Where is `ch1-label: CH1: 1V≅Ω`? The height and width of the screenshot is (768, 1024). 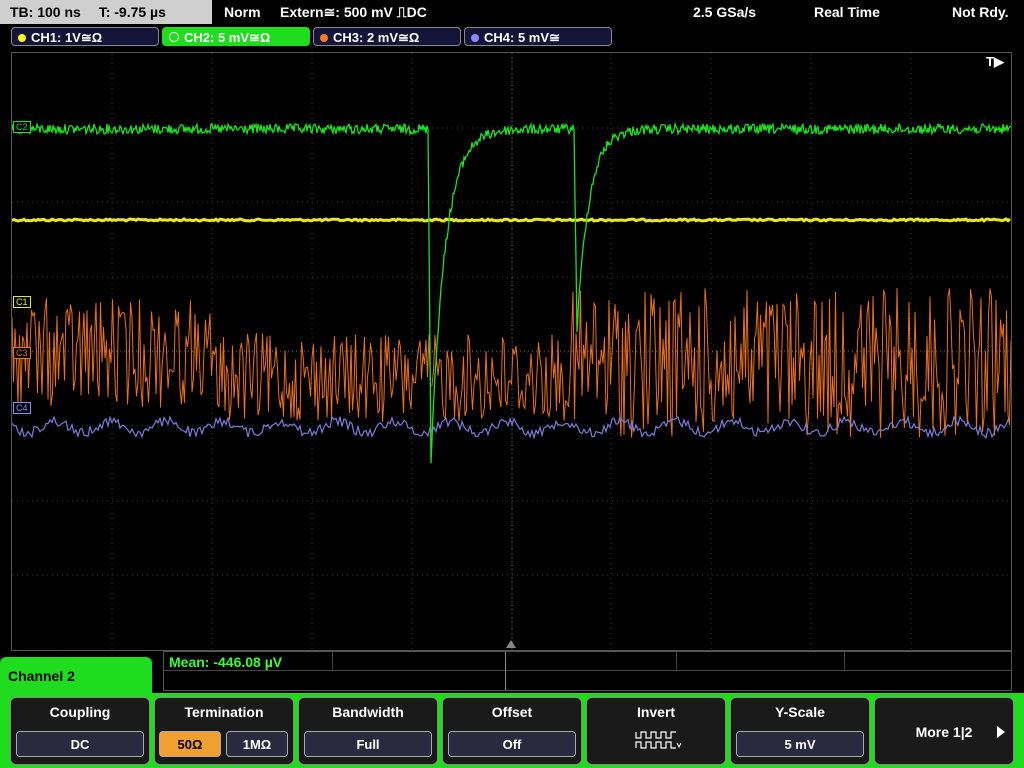
ch1-label: CH1: 1V≅Ω is located at coordinates (67, 37).